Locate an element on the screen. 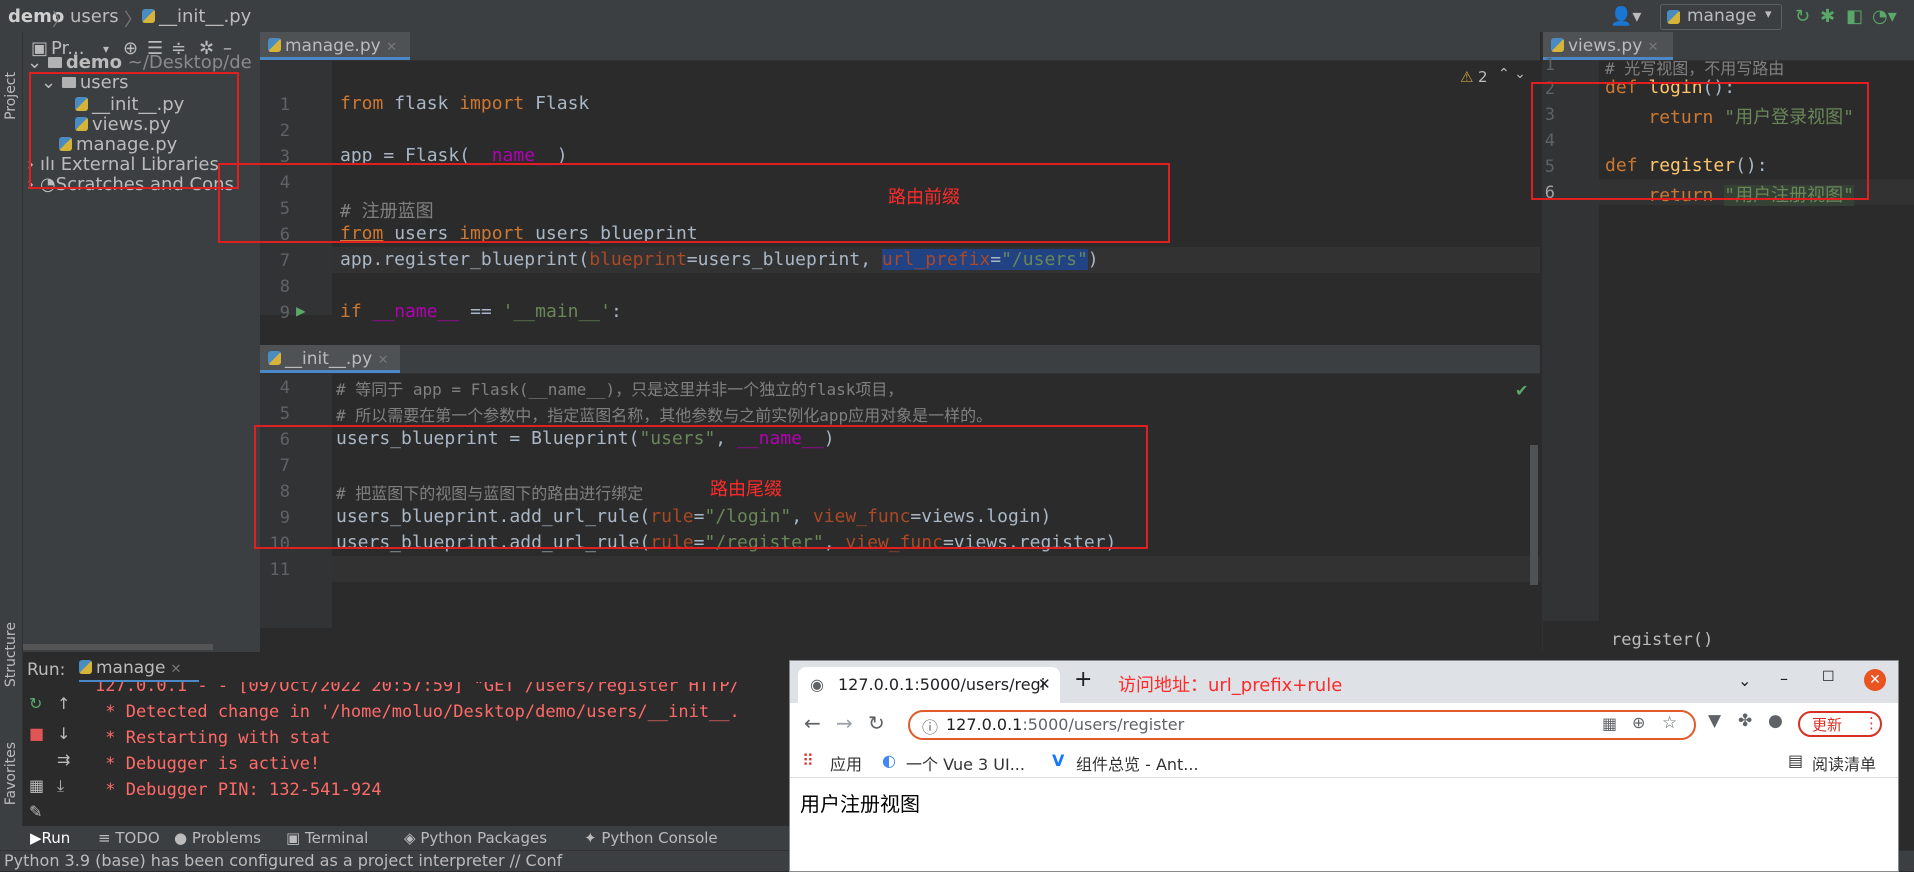 Image resolution: width=1914 pixels, height=872 pixels. bookmark-apps: 应用 is located at coordinates (846, 763).